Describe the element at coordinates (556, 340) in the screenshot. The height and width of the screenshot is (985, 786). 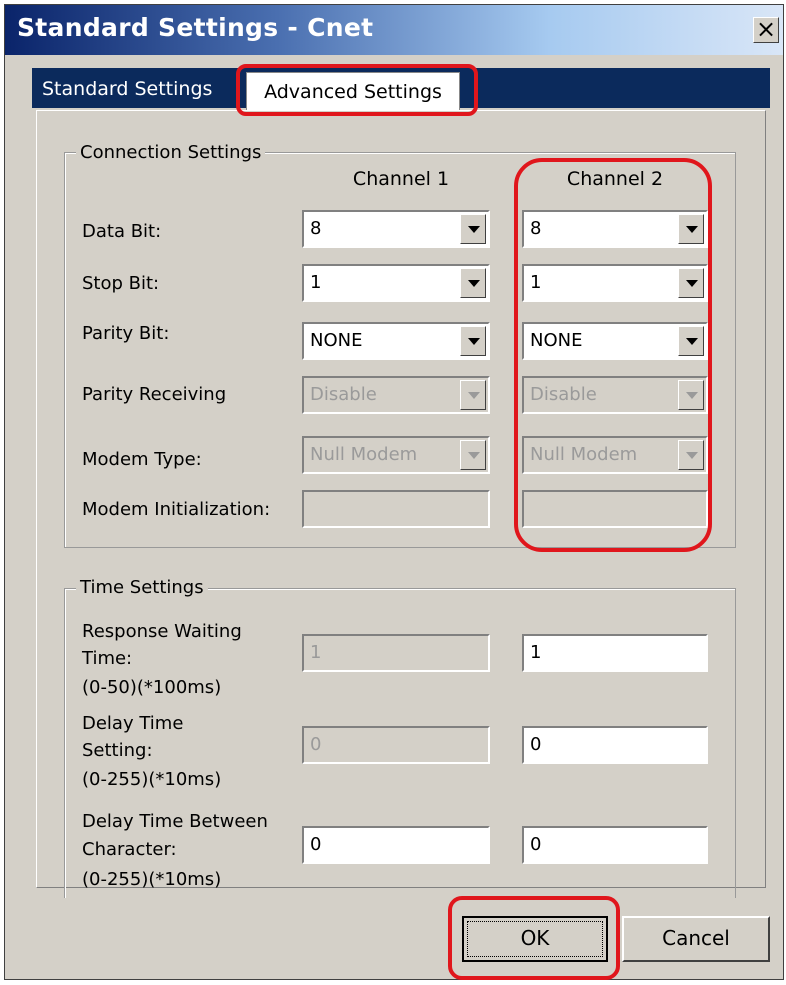
I see `ch2-parity-bit-value: NONE` at that location.